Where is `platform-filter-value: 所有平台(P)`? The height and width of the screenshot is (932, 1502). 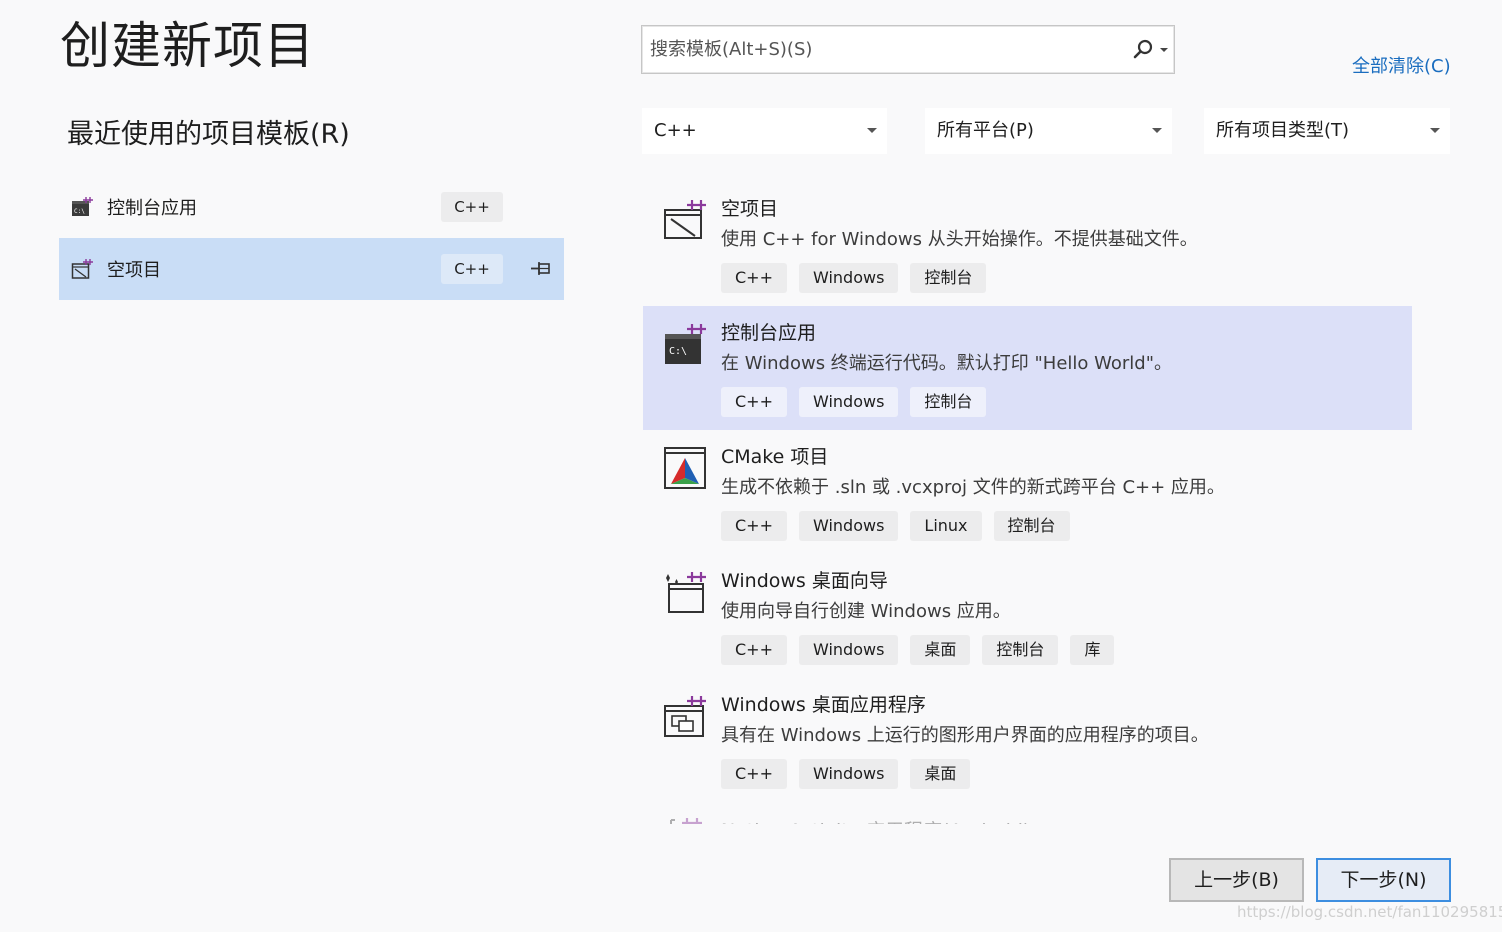
platform-filter-value: 所有平台(P) is located at coordinates (985, 130).